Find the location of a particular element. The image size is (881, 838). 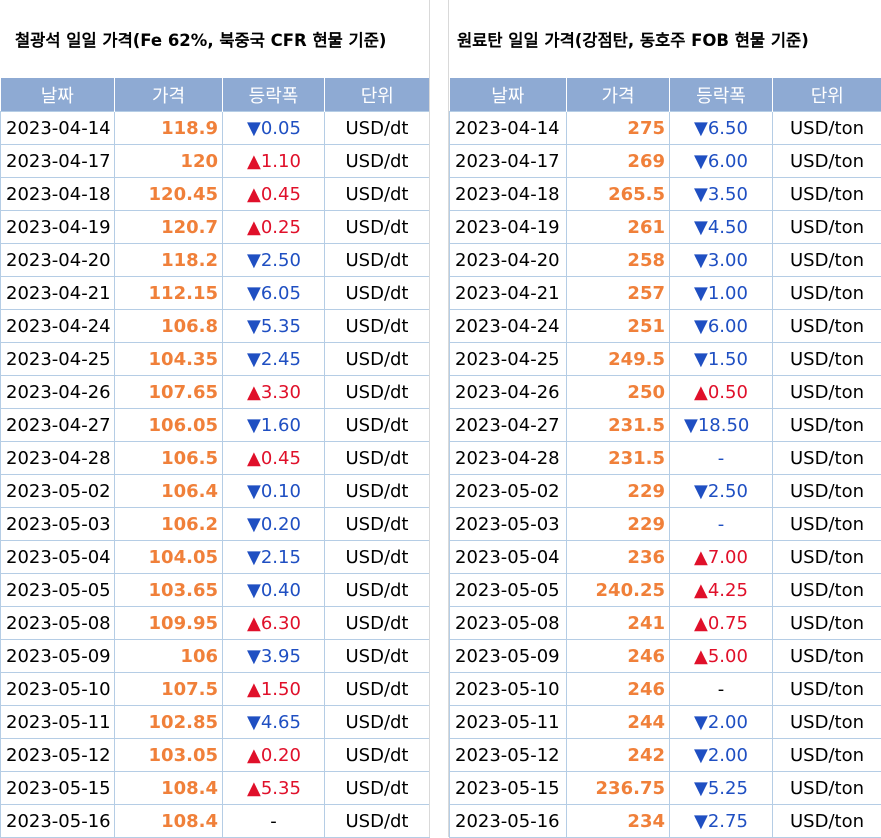

date-cell: 2023-04-27 is located at coordinates (58, 425).